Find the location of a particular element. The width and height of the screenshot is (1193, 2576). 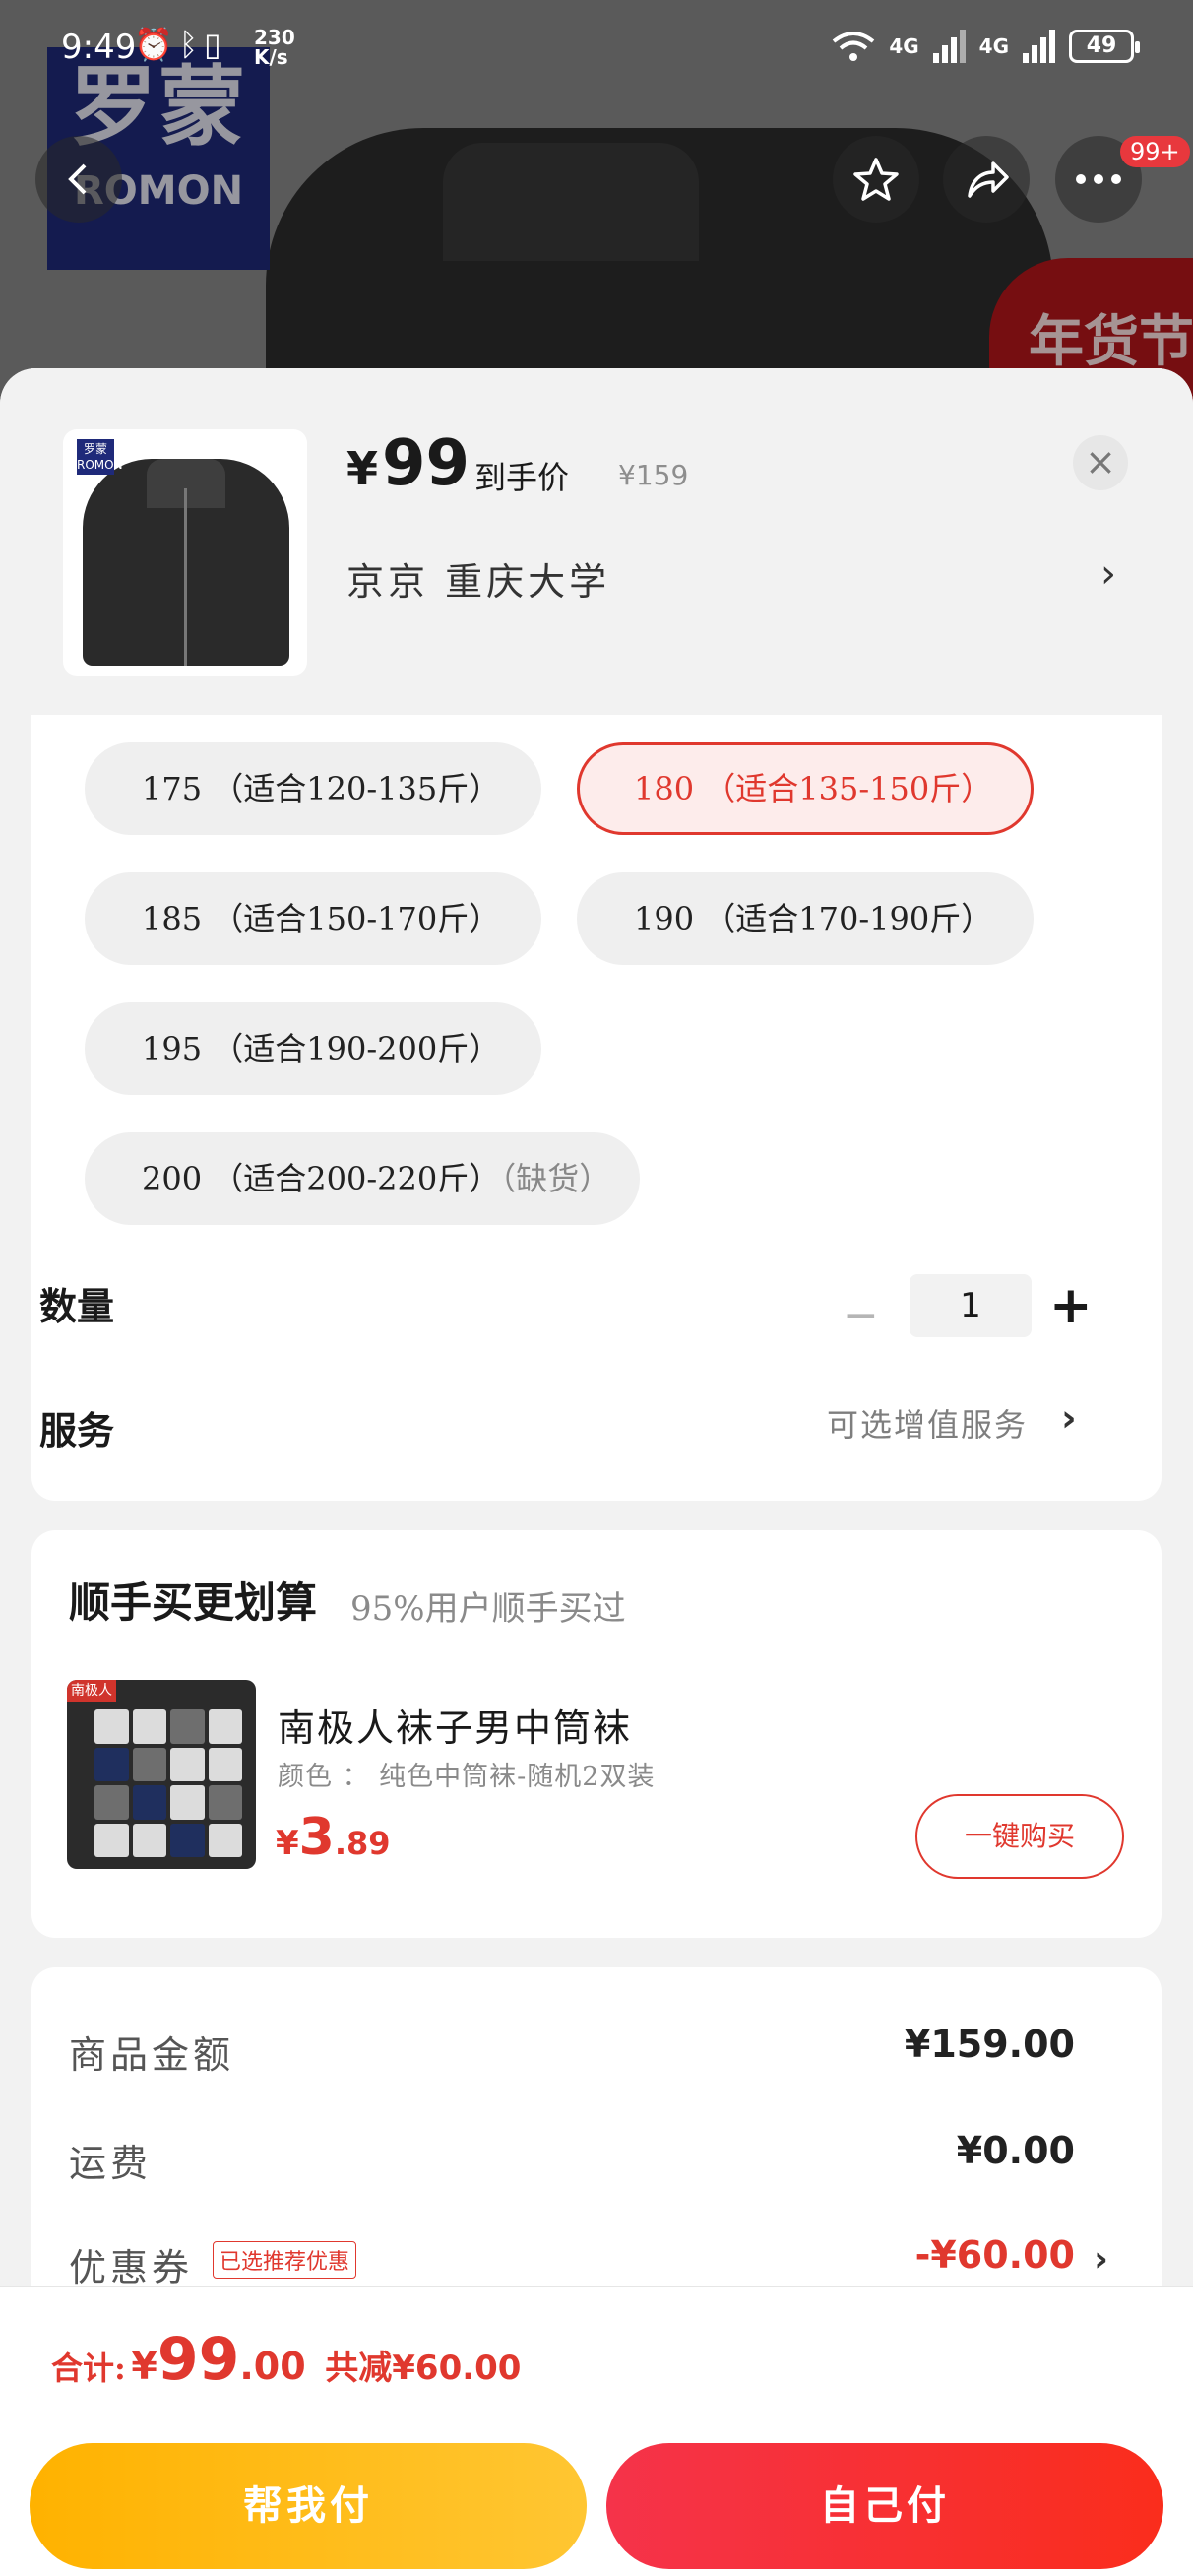

status-icons: ⏰ᛒ▯ is located at coordinates (180, 44).